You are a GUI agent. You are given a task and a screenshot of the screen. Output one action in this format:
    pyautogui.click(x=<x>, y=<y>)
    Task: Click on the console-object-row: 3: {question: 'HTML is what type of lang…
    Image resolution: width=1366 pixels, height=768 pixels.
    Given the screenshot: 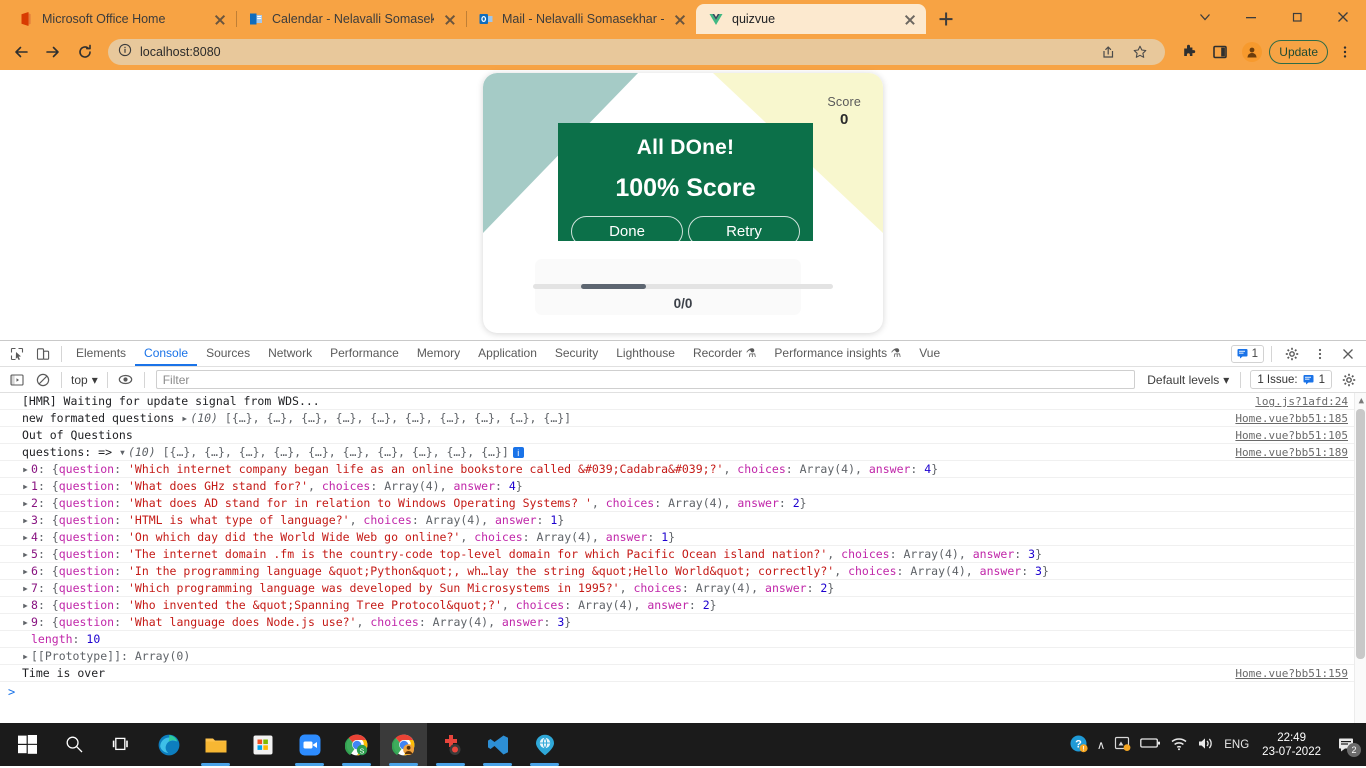 What is the action you would take?
    pyautogui.click(x=683, y=520)
    